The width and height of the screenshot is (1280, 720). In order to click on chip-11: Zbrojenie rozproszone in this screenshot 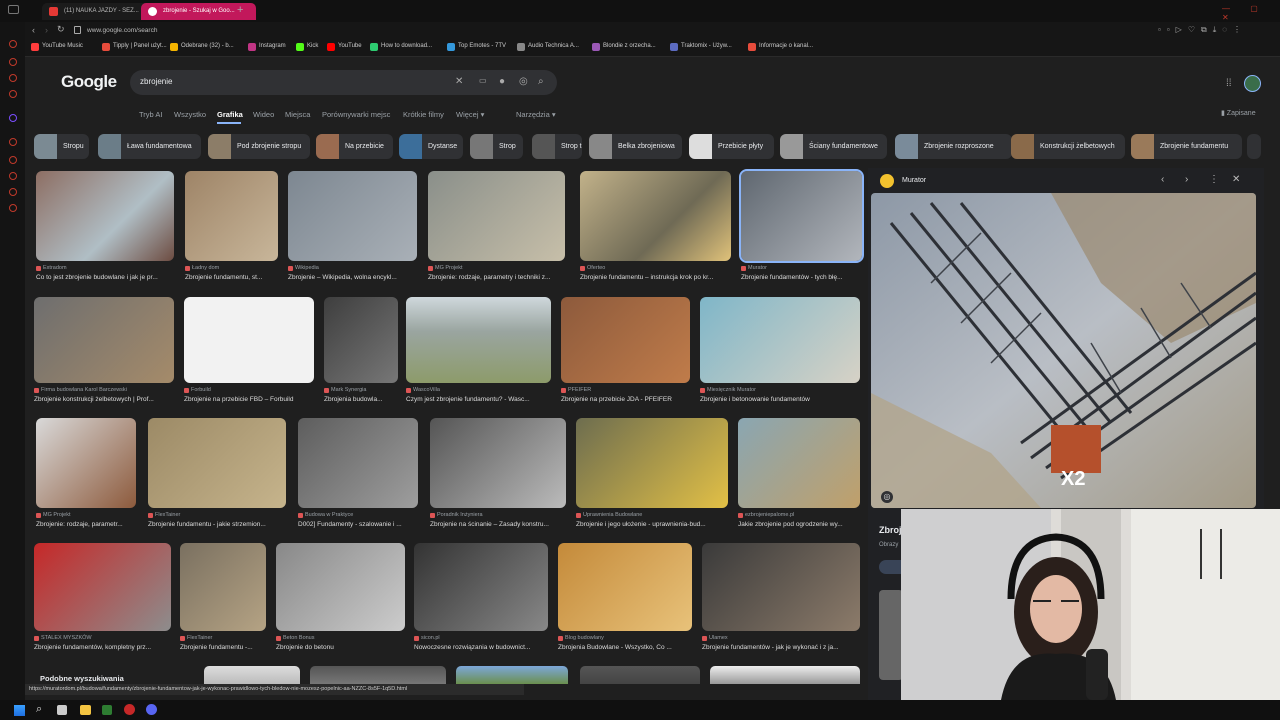, I will do `click(953, 146)`.